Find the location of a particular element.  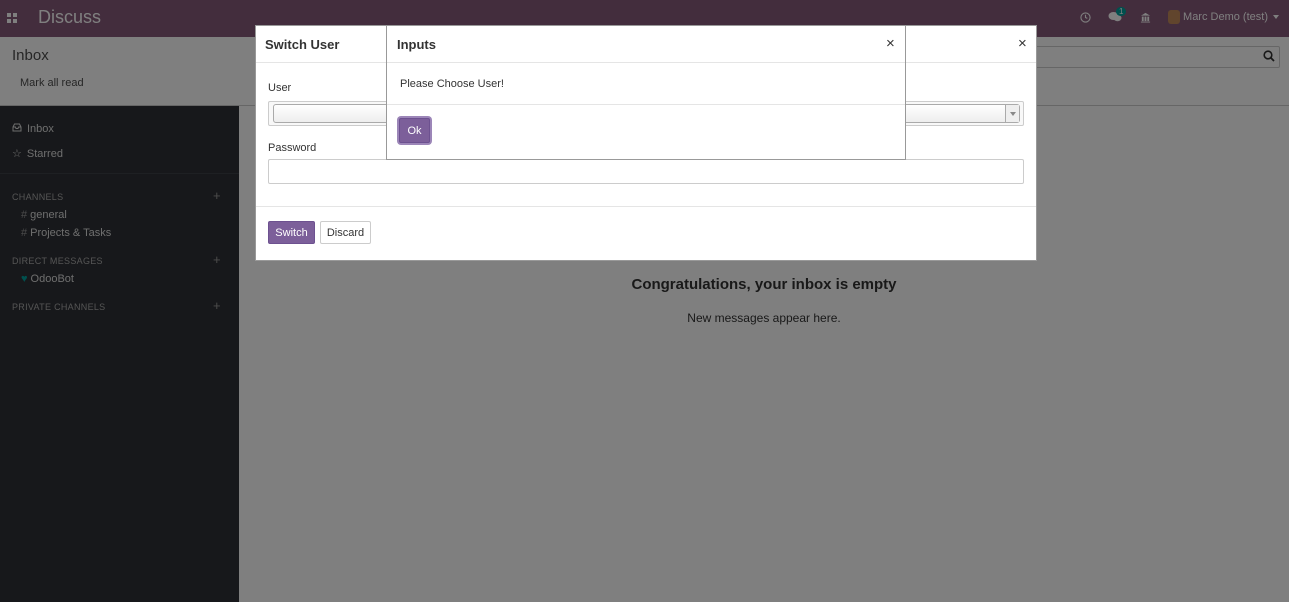

chevron-down-icon is located at coordinates (1012, 113).